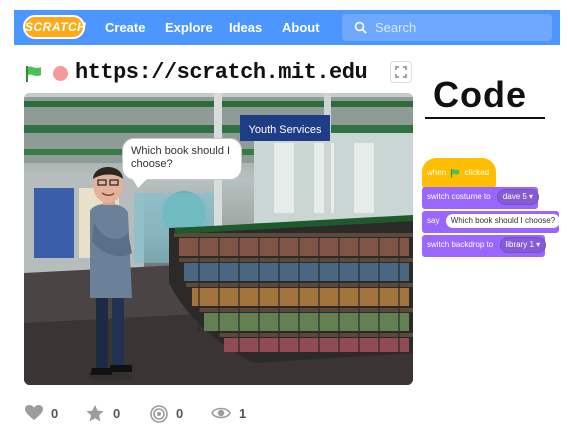  I want to click on remixes-count: 0, so click(180, 413).